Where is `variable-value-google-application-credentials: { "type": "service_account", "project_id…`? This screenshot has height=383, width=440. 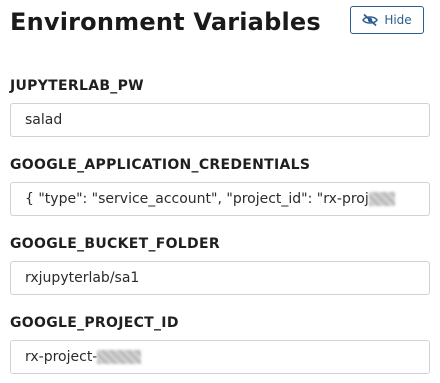 variable-value-google-application-credentials: { "type": "service_account", "project_id… is located at coordinates (220, 199).